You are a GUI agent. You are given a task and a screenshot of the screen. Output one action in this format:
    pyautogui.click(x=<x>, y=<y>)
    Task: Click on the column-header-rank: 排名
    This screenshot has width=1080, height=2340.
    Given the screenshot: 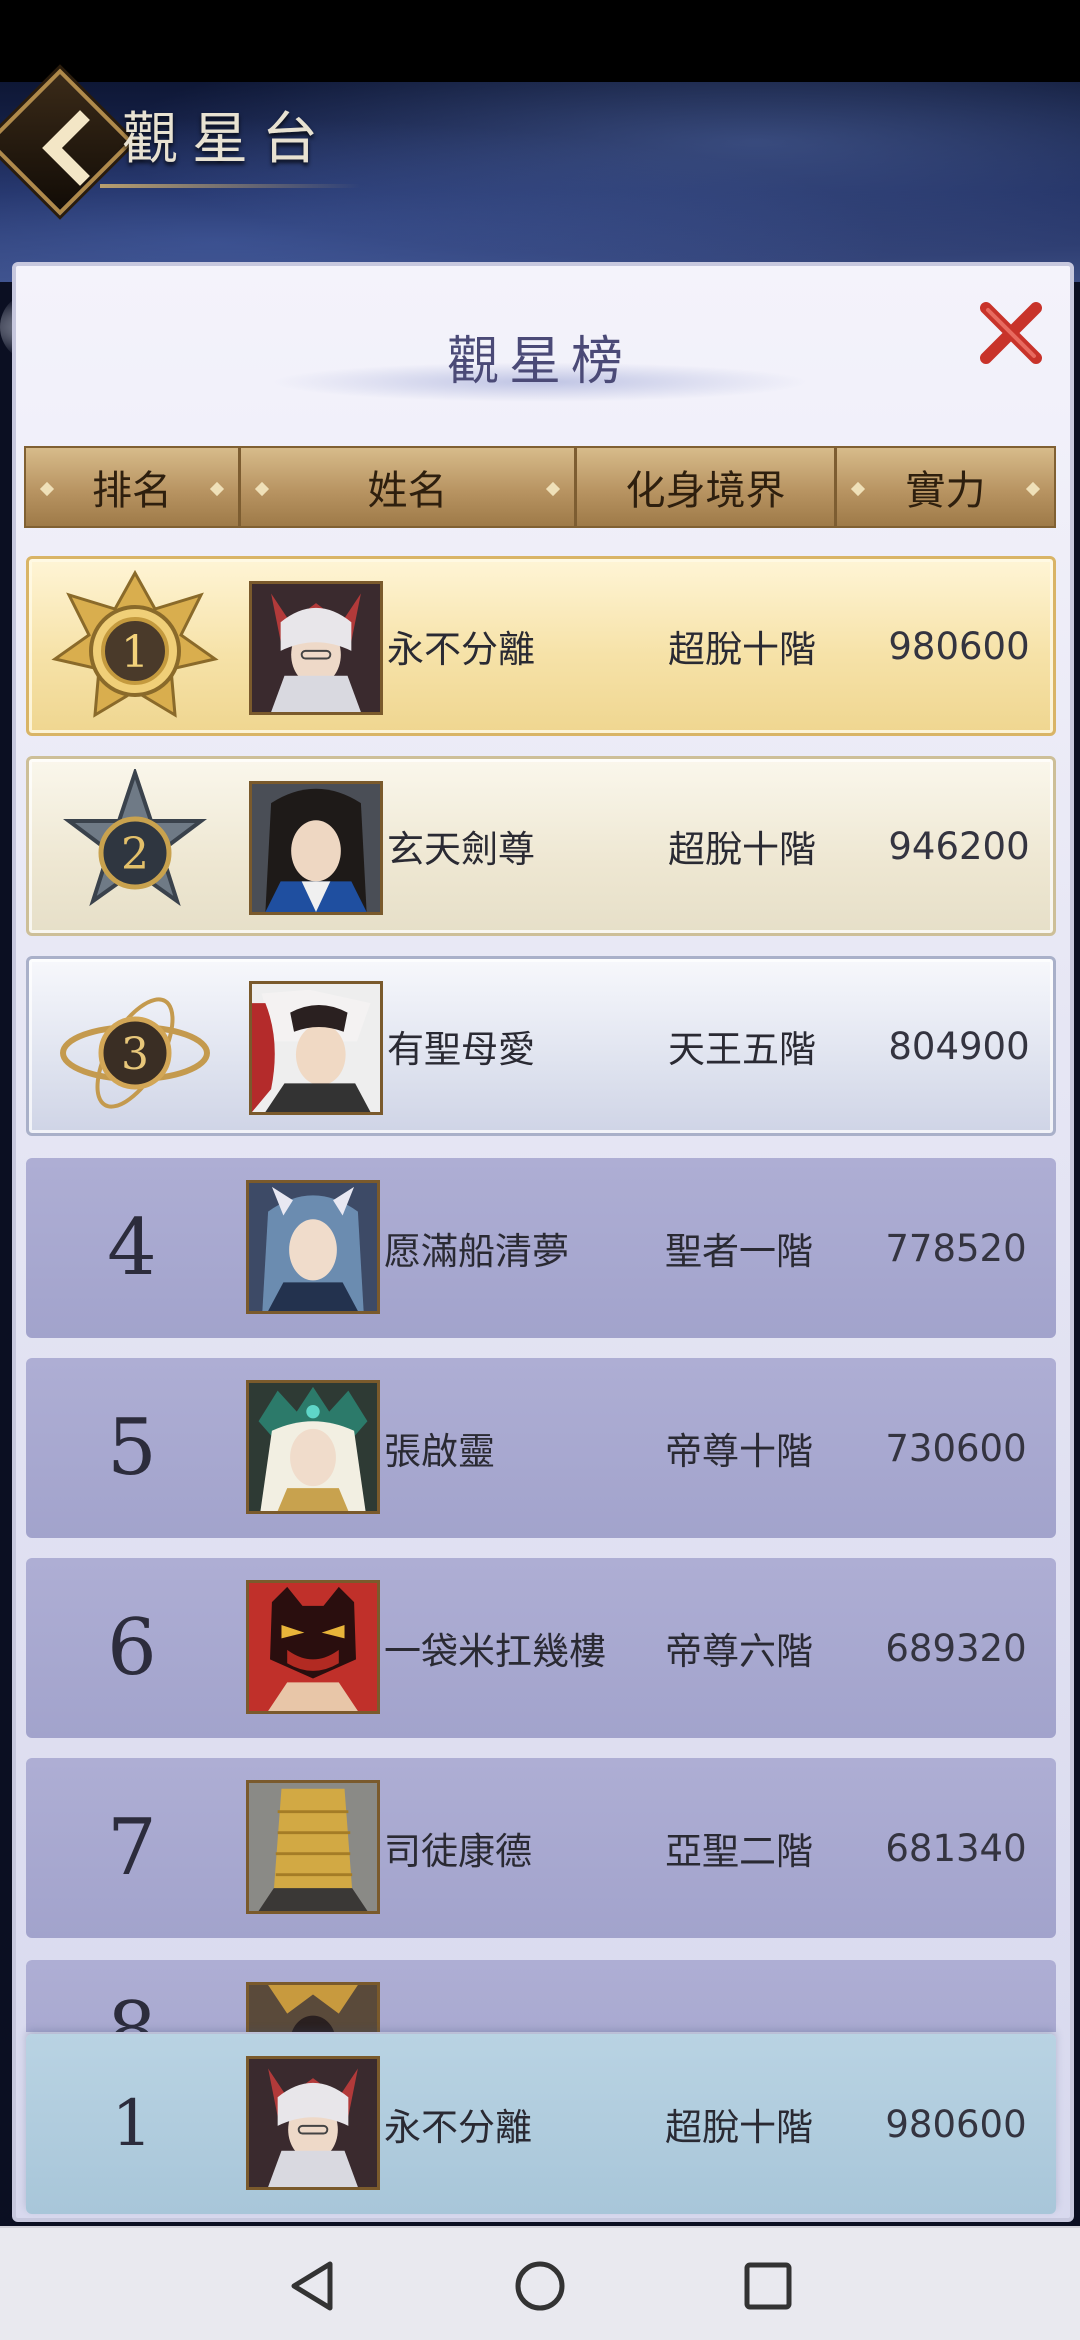 What is the action you would take?
    pyautogui.click(x=132, y=487)
    